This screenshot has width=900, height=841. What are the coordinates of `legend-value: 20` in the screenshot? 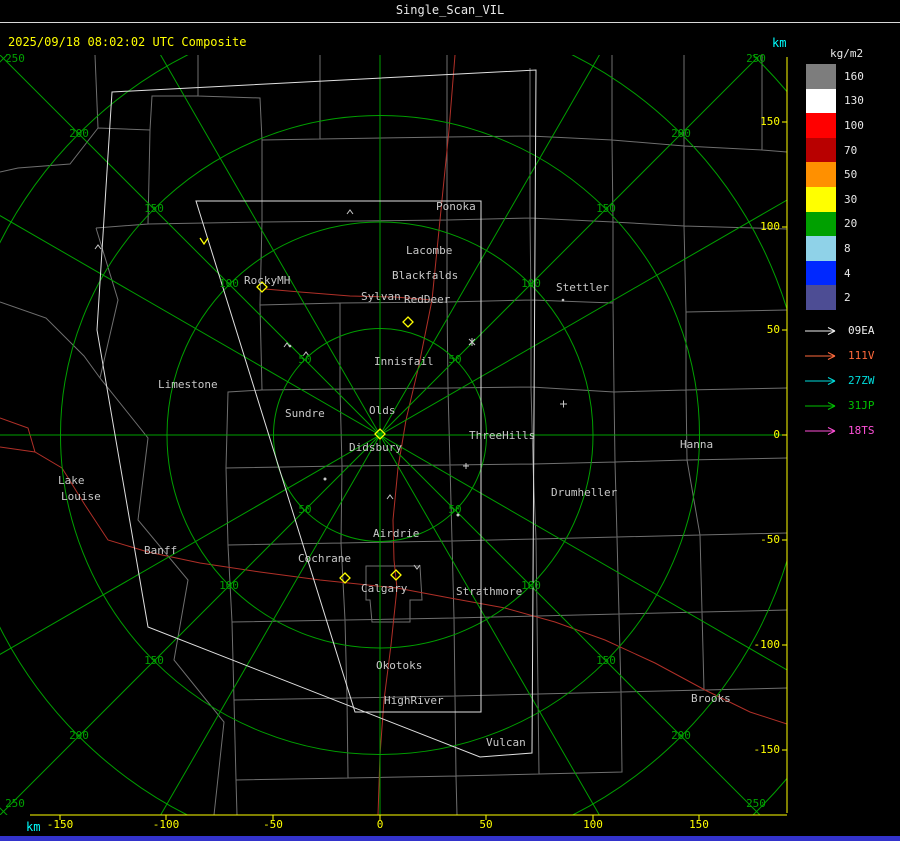 It's located at (851, 224).